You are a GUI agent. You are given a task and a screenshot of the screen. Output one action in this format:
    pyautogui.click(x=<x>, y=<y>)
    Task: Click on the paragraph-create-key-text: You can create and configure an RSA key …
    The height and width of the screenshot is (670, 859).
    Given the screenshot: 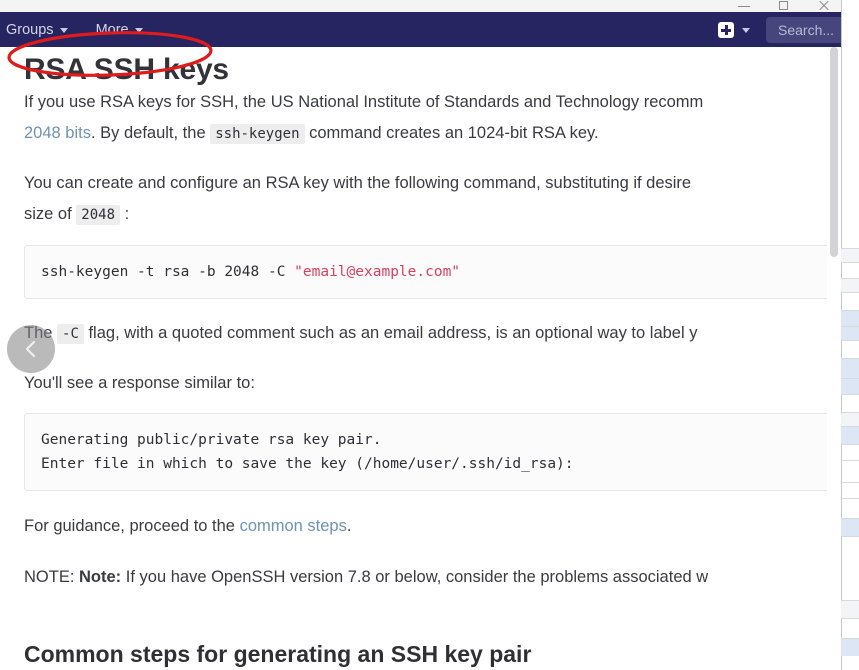 What is the action you would take?
    pyautogui.click(x=358, y=183)
    